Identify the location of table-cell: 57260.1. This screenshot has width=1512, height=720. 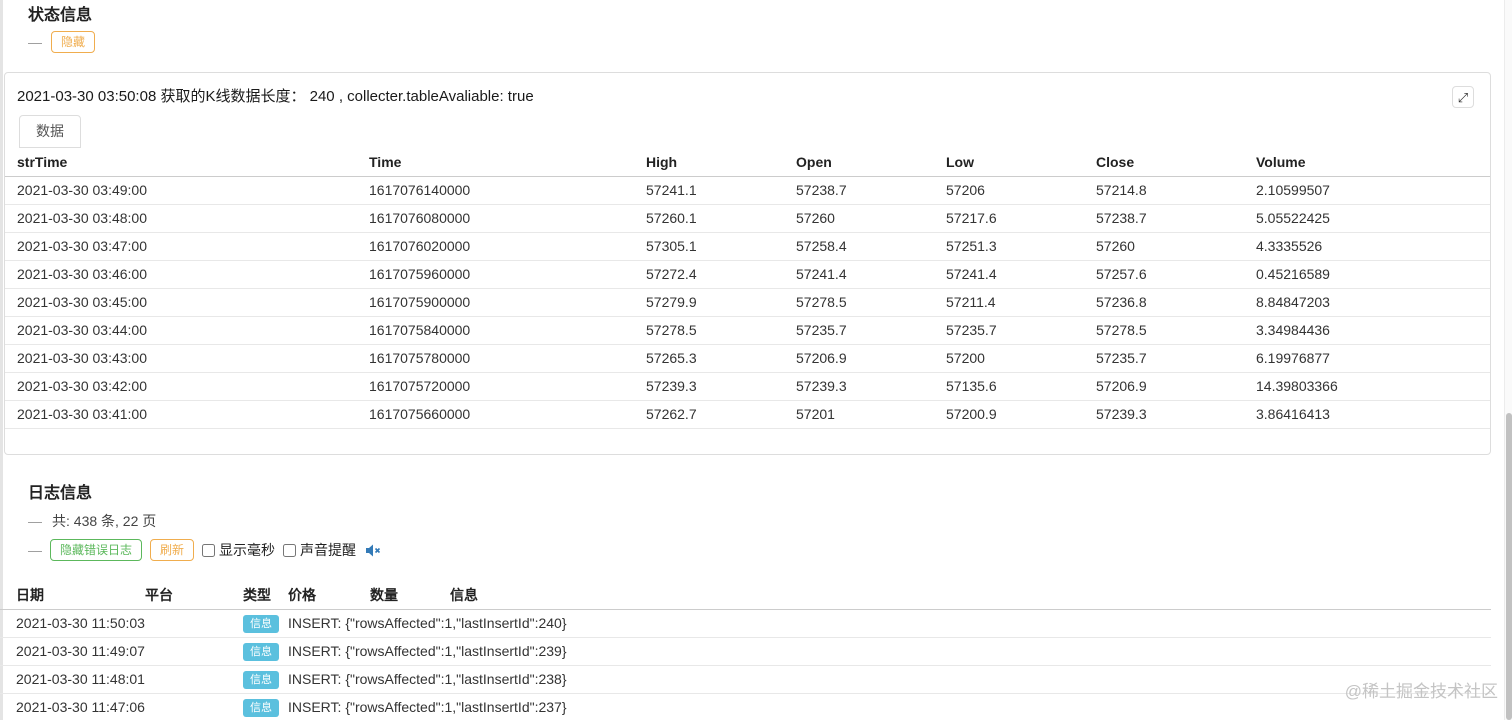
(721, 218).